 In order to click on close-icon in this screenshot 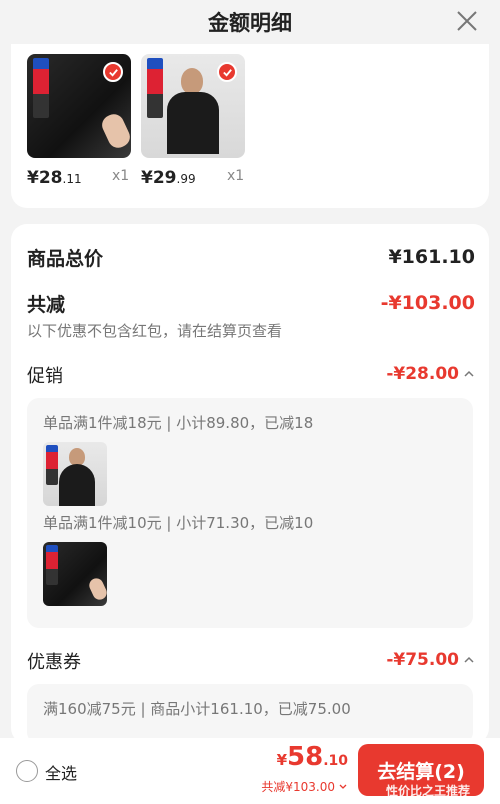, I will do `click(467, 21)`.